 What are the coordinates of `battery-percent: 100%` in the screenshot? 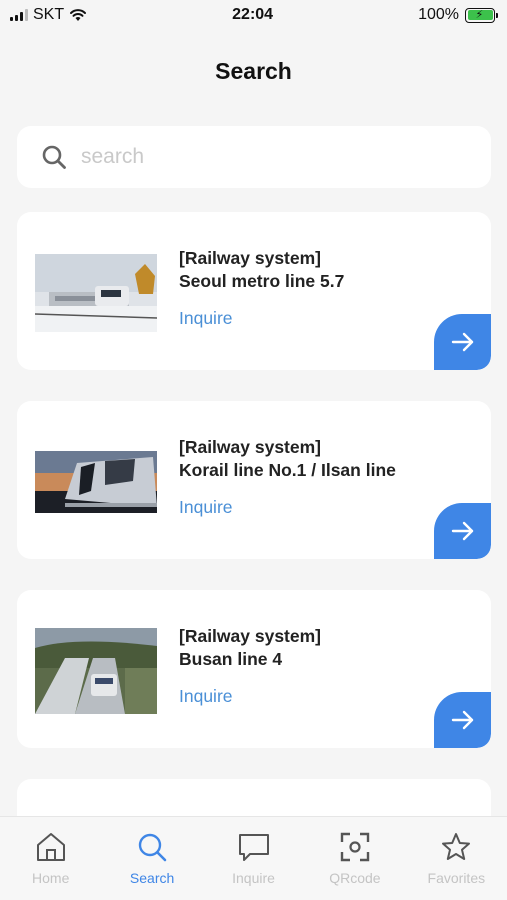 It's located at (438, 14).